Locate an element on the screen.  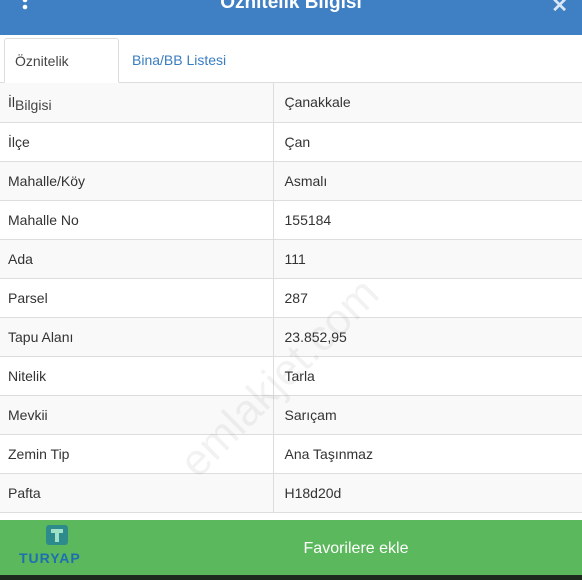
table-row: Parsel 287 is located at coordinates (291, 298).